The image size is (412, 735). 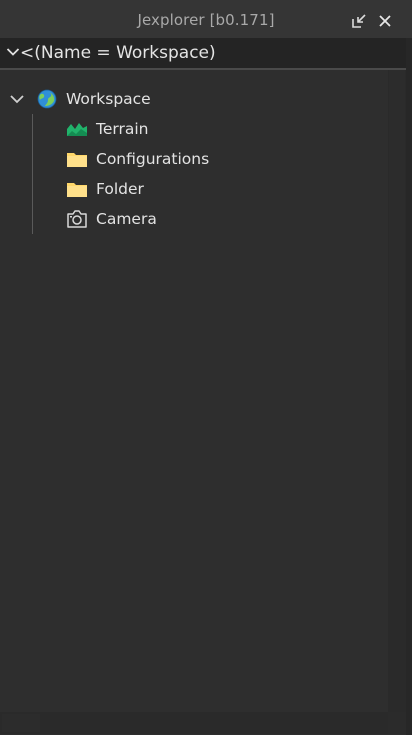 I want to click on dock-icon, so click(x=359, y=21).